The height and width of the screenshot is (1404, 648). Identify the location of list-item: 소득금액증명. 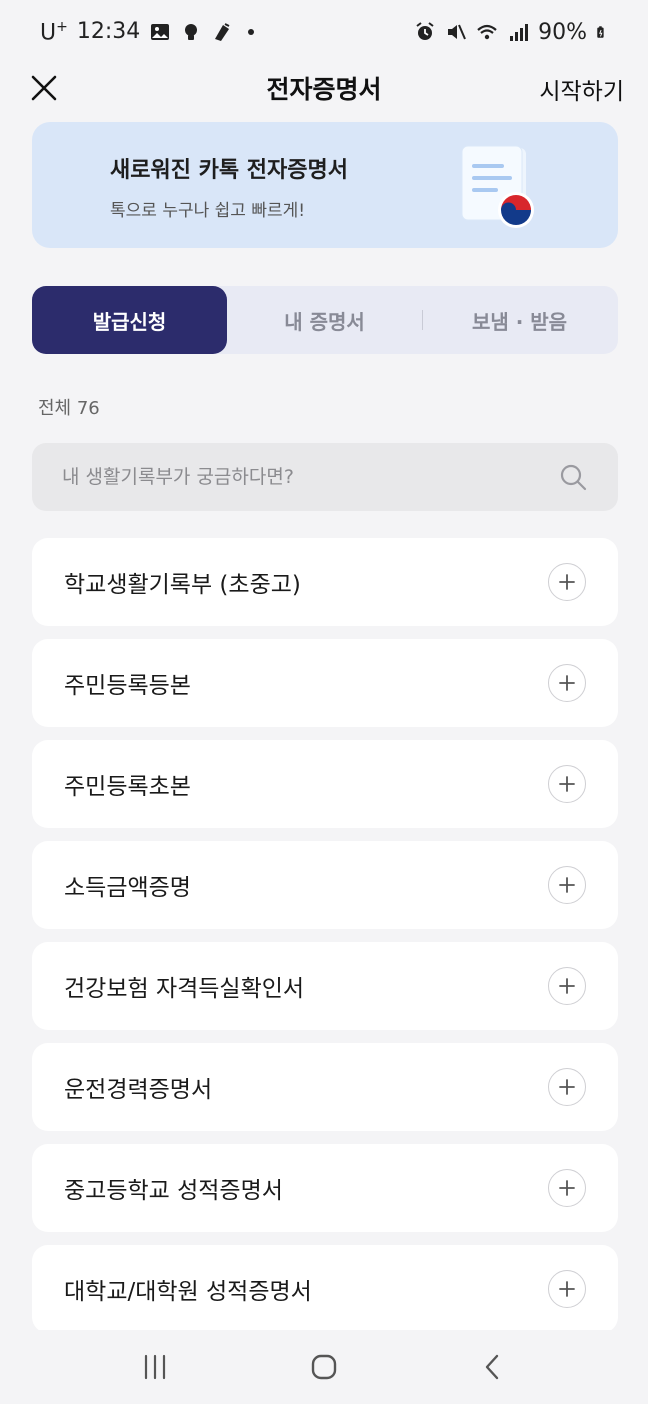
(325, 885).